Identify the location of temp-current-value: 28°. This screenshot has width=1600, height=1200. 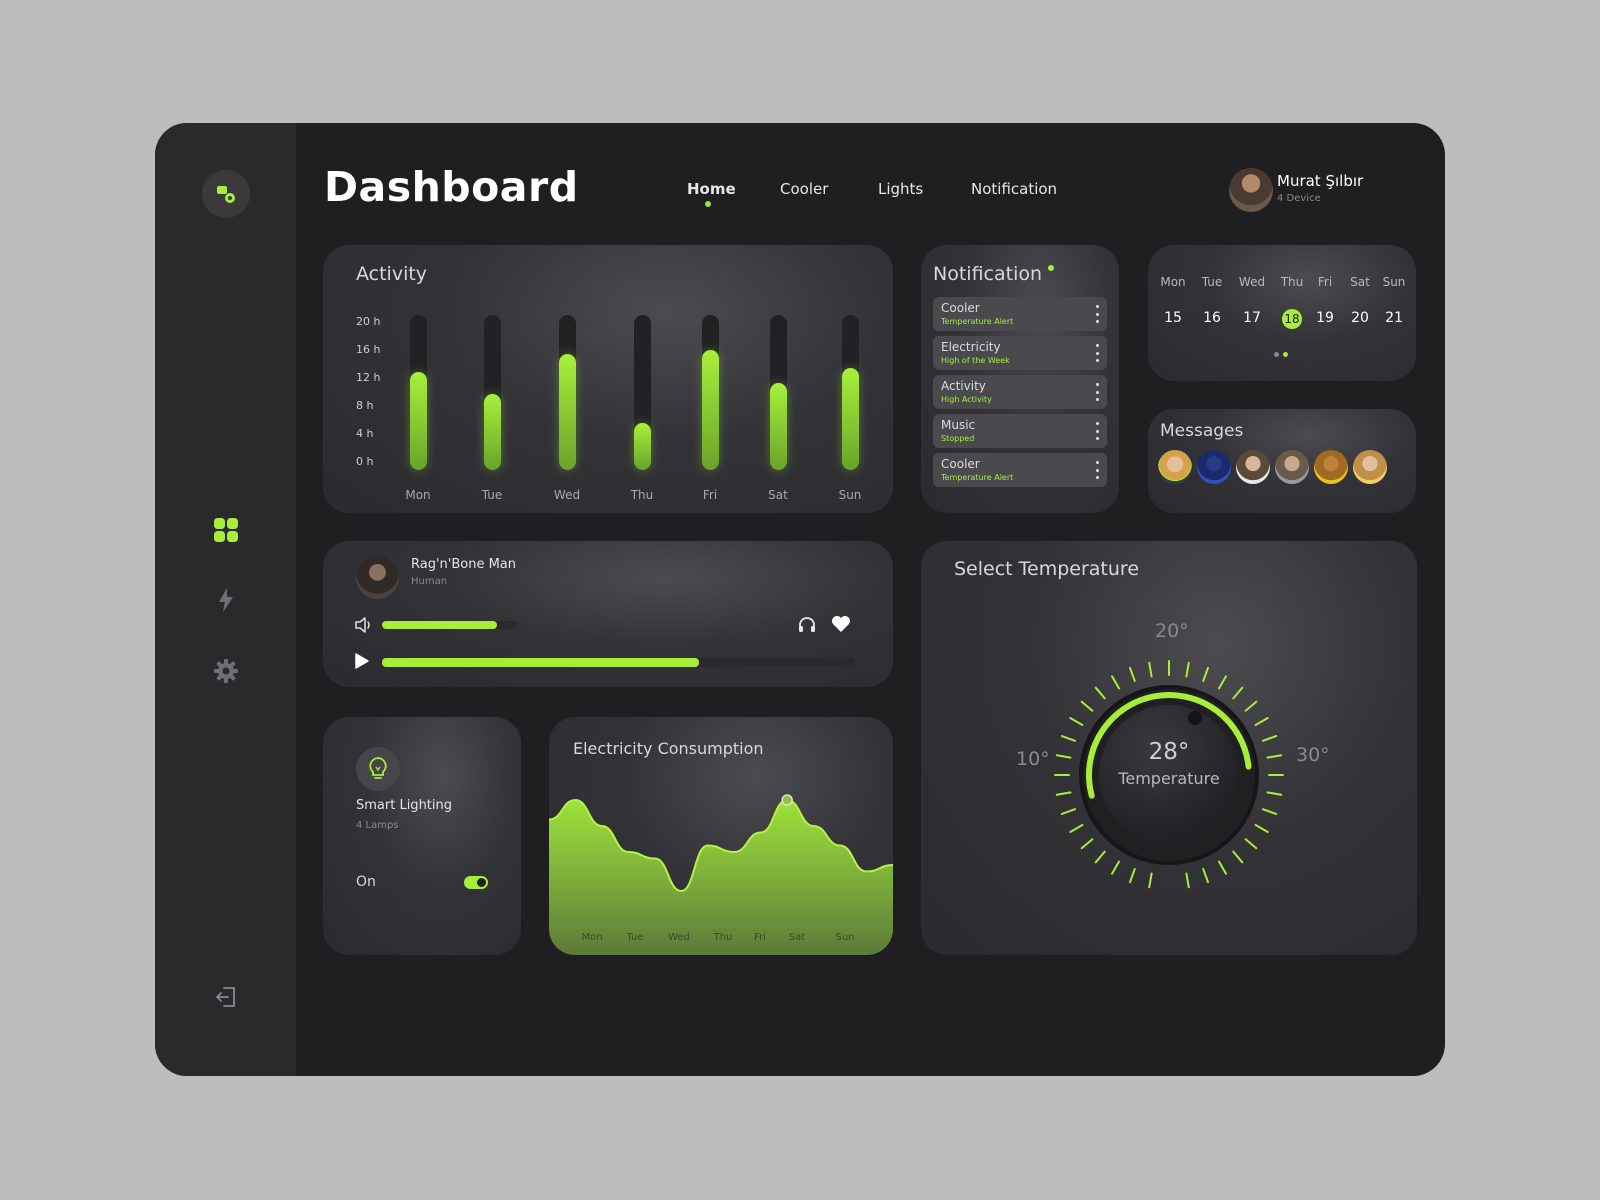
(1169, 752).